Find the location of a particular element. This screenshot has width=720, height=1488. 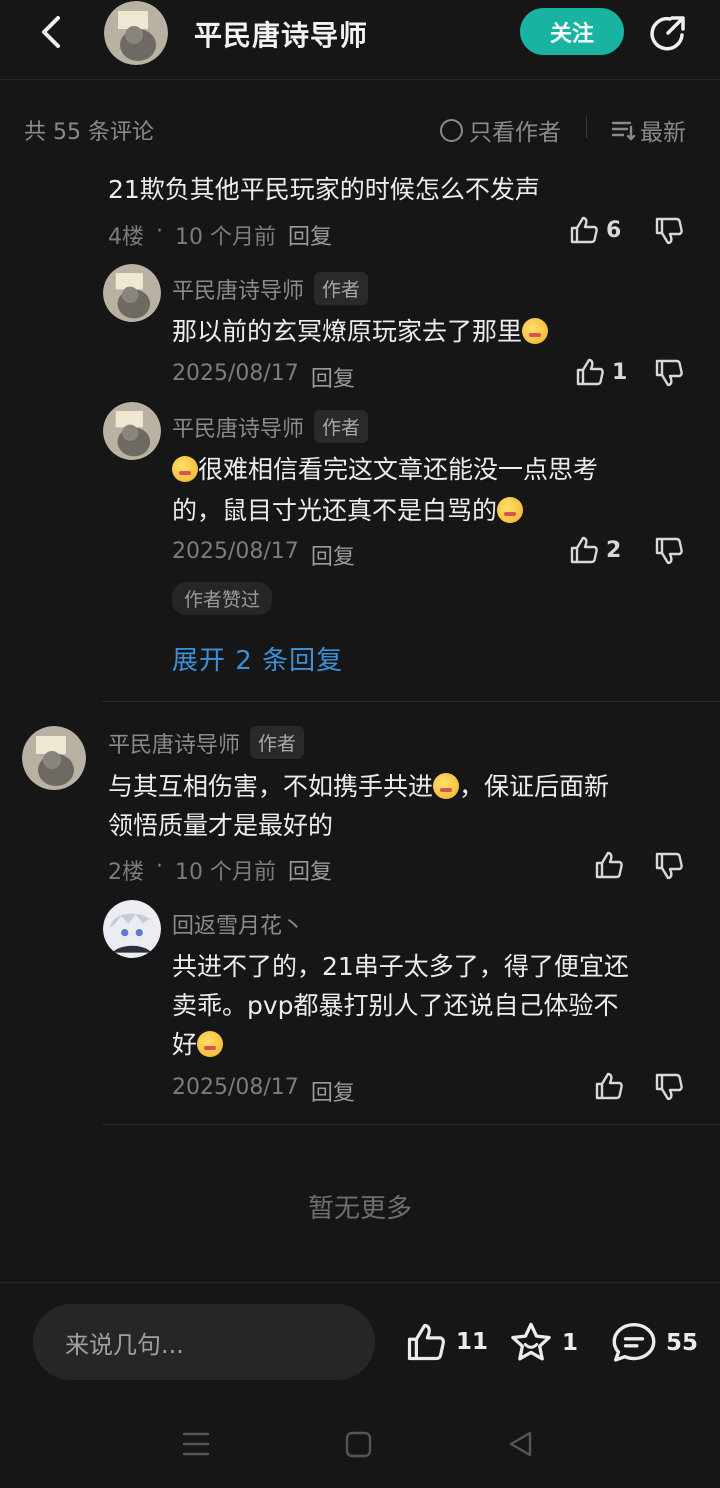

post-like-button: 11 is located at coordinates (446, 1342).